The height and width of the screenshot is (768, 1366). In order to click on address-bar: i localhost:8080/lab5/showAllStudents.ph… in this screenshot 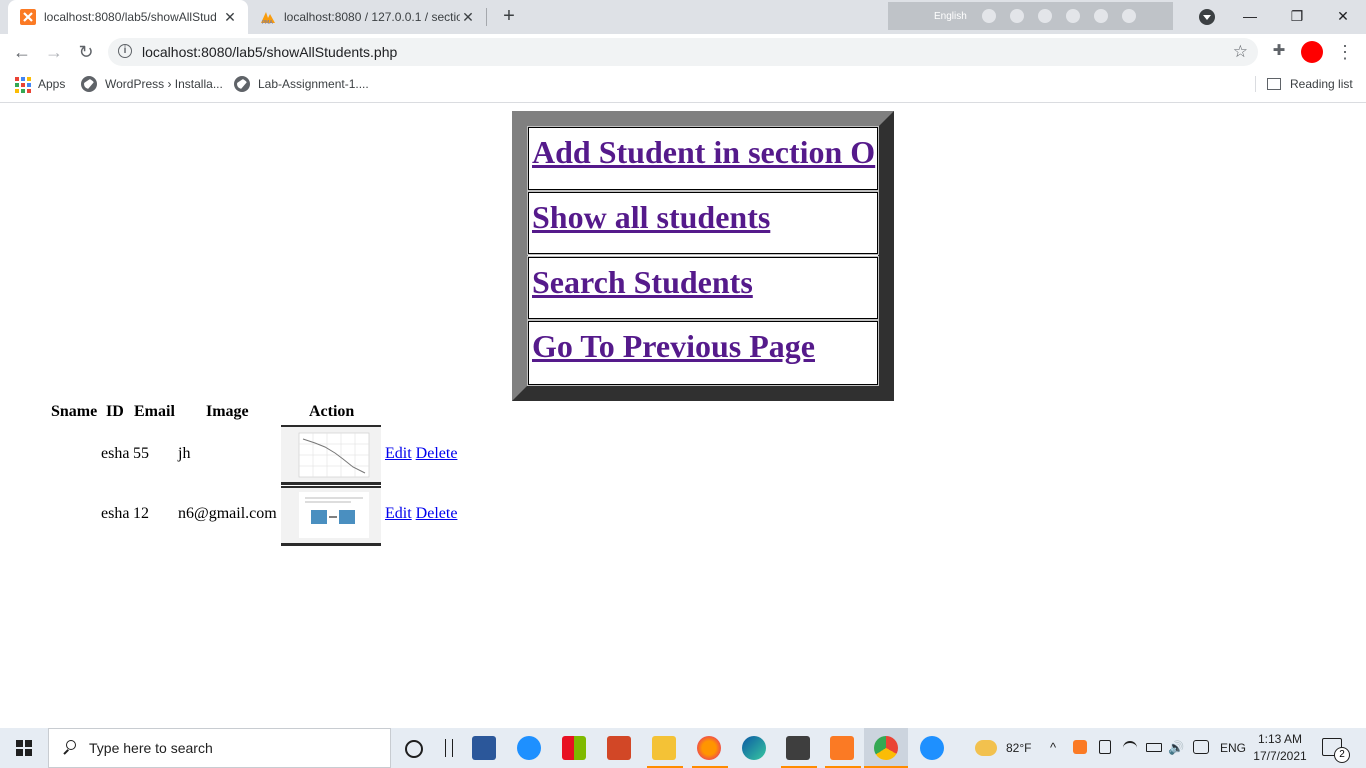, I will do `click(683, 52)`.